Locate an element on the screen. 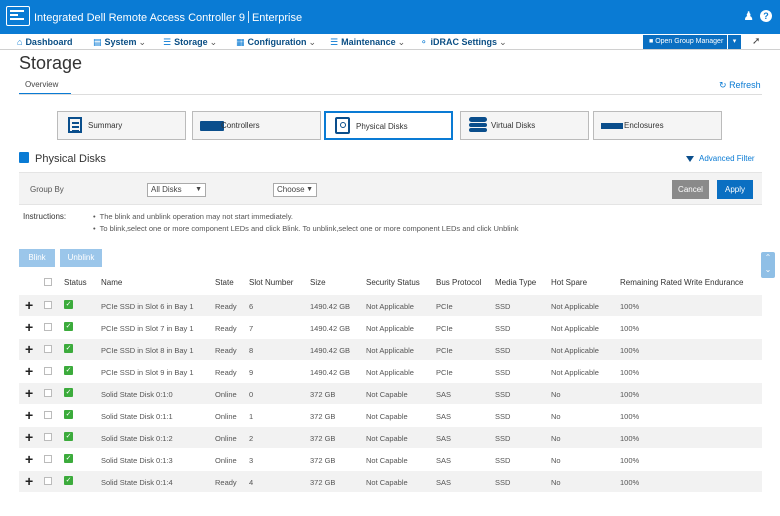 This screenshot has height=516, width=780. header-state: State is located at coordinates (224, 282).